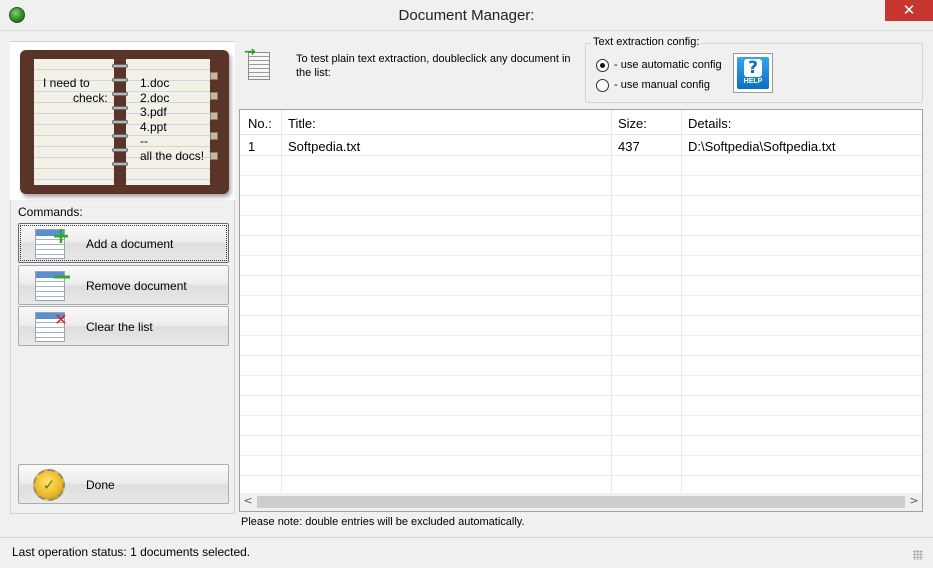 This screenshot has width=933, height=568. Describe the element at coordinates (602, 65) in the screenshot. I see `radio-button-checked` at that location.